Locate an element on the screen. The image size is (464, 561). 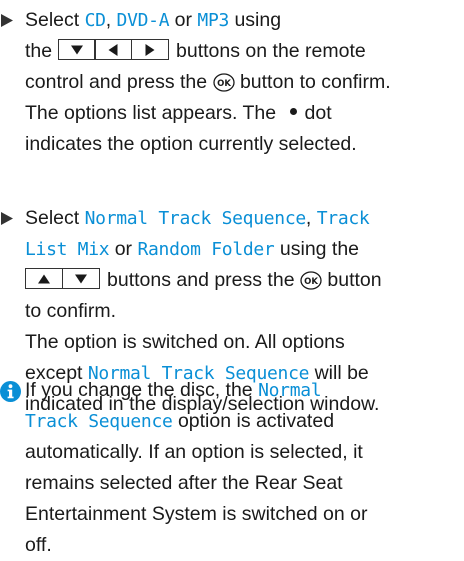
option-keyword: DVD-A is located at coordinates (143, 20).